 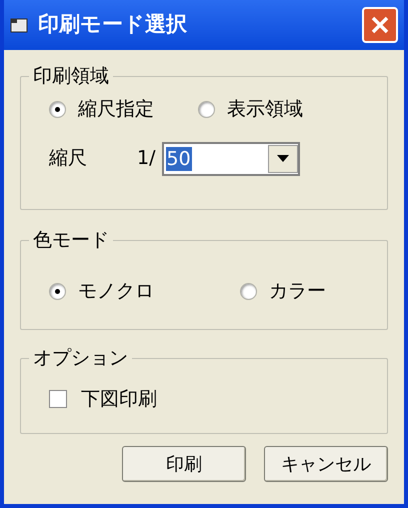 What do you see at coordinates (184, 464) in the screenshot?
I see `dialog-button: 印刷` at bounding box center [184, 464].